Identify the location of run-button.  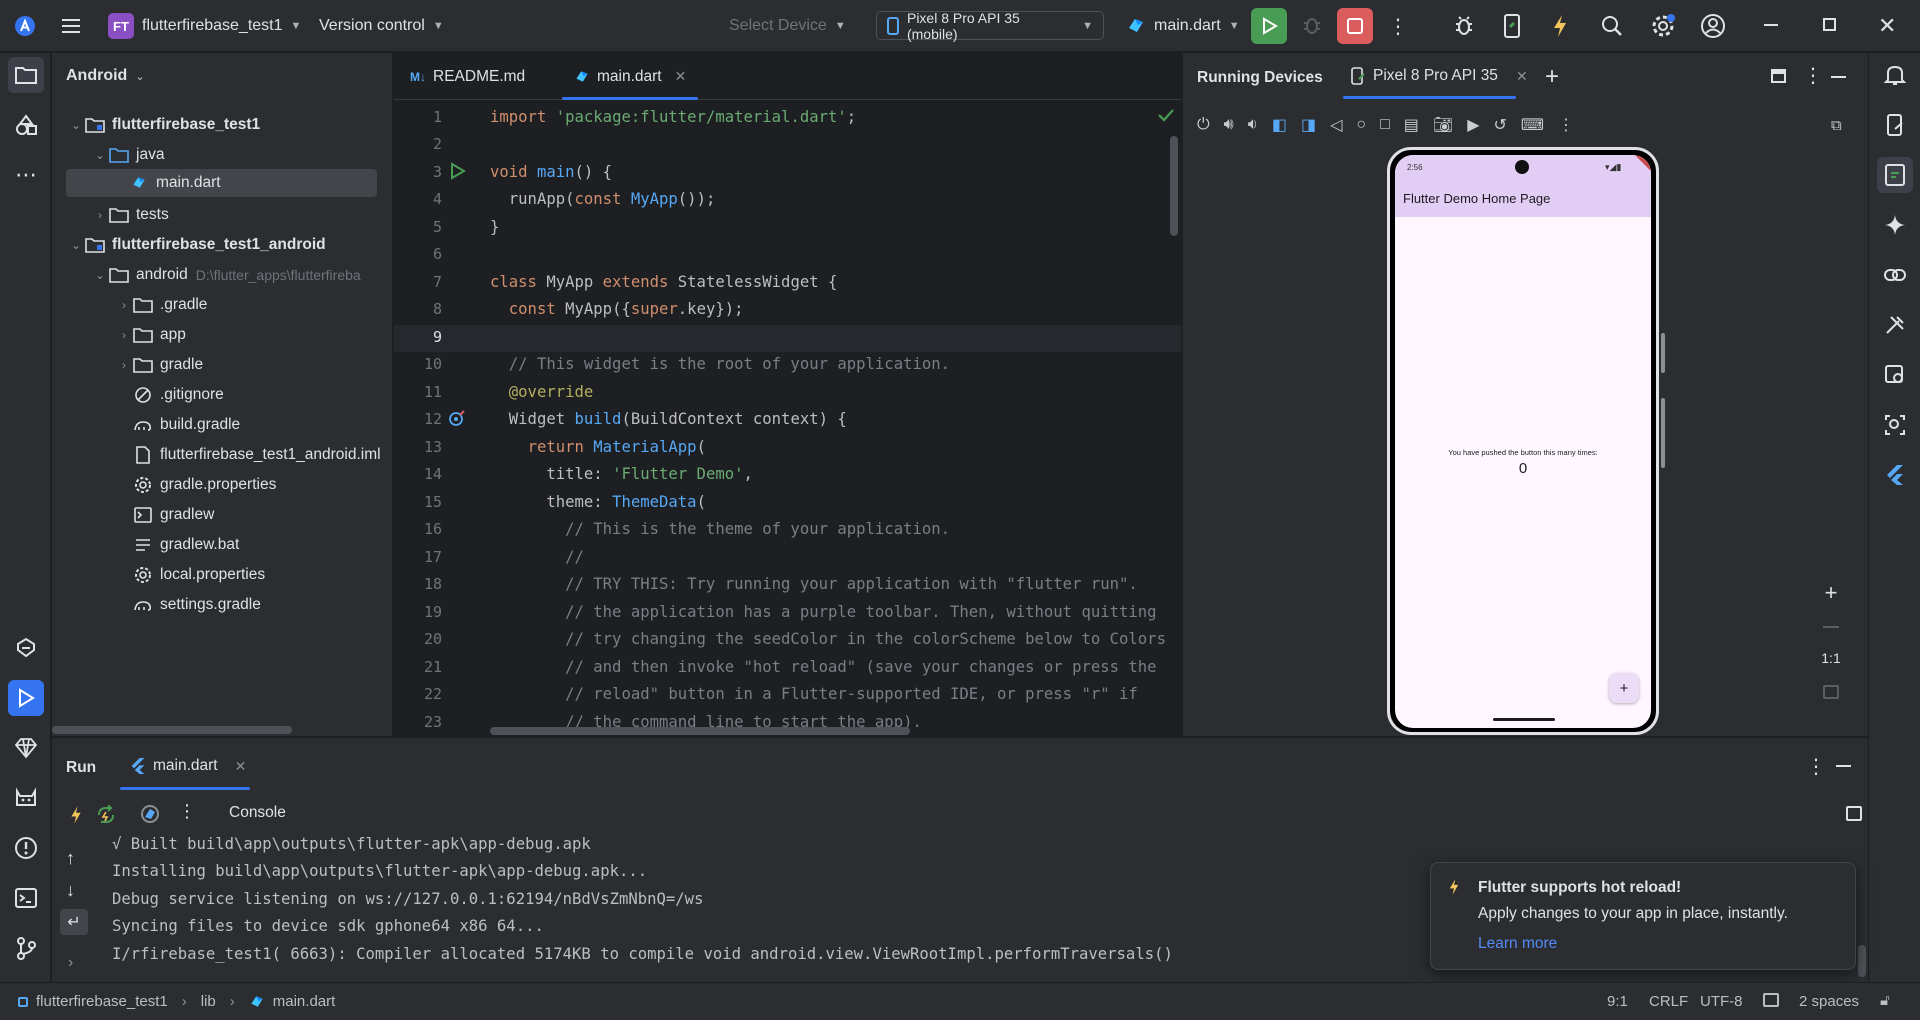
(1269, 26).